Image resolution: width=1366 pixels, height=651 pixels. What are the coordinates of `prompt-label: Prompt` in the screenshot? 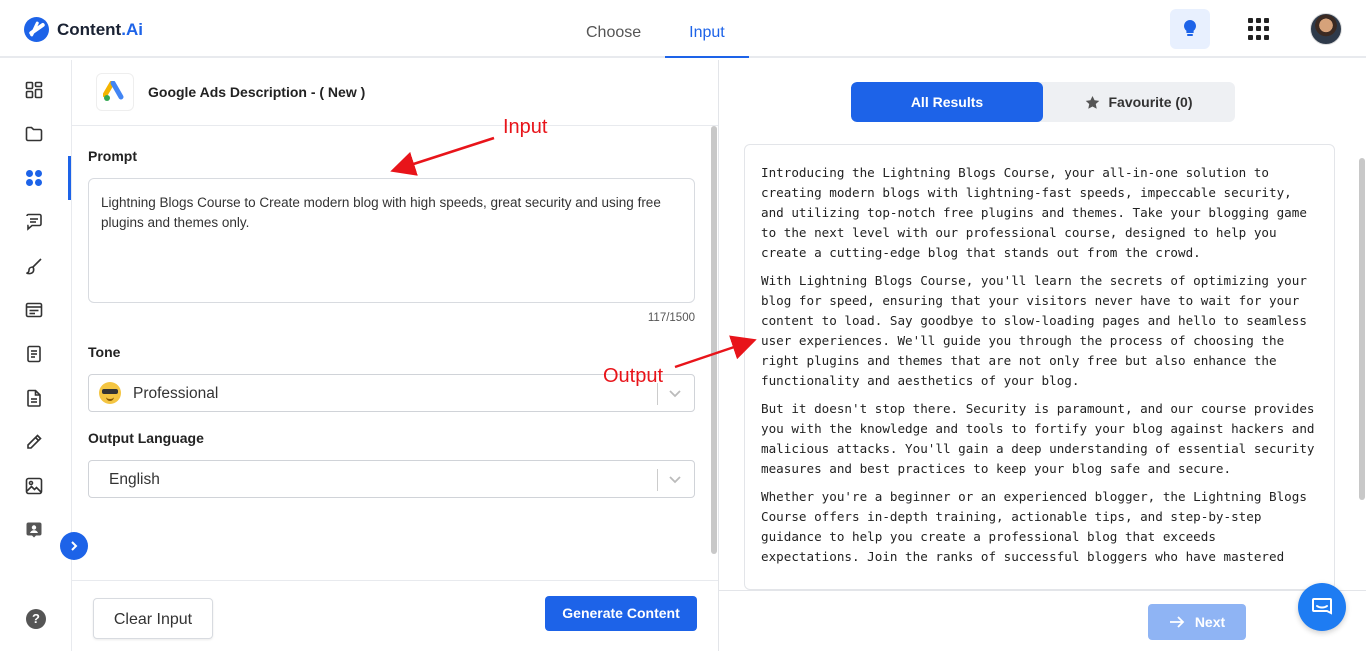 It's located at (112, 156).